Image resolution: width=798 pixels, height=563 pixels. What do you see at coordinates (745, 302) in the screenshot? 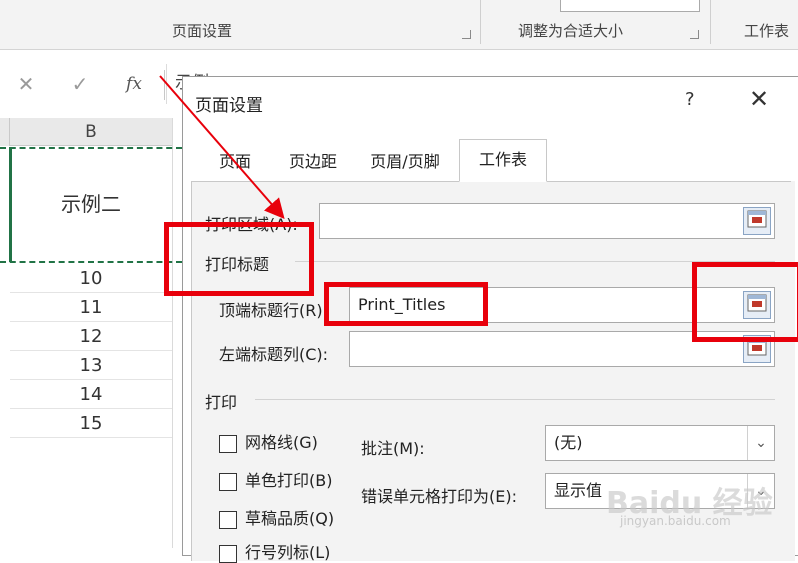
I see `highlight-collapse-button` at bounding box center [745, 302].